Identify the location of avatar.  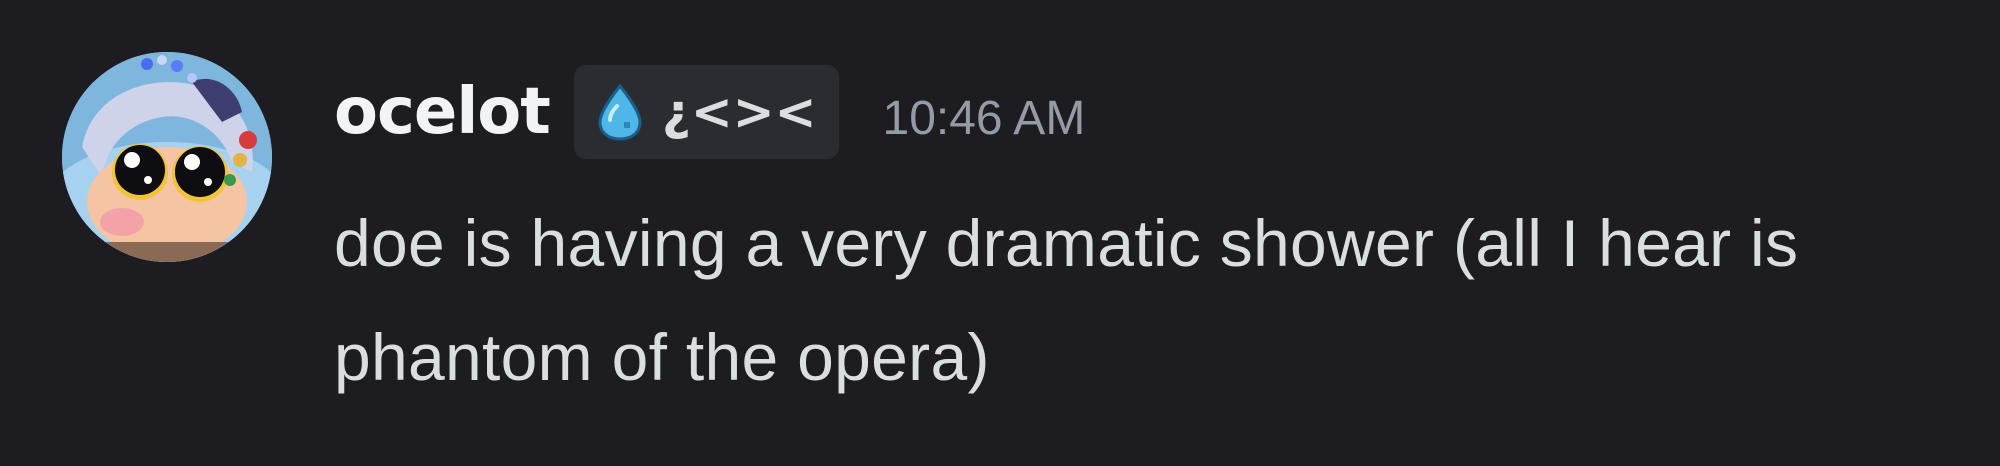
(167, 157).